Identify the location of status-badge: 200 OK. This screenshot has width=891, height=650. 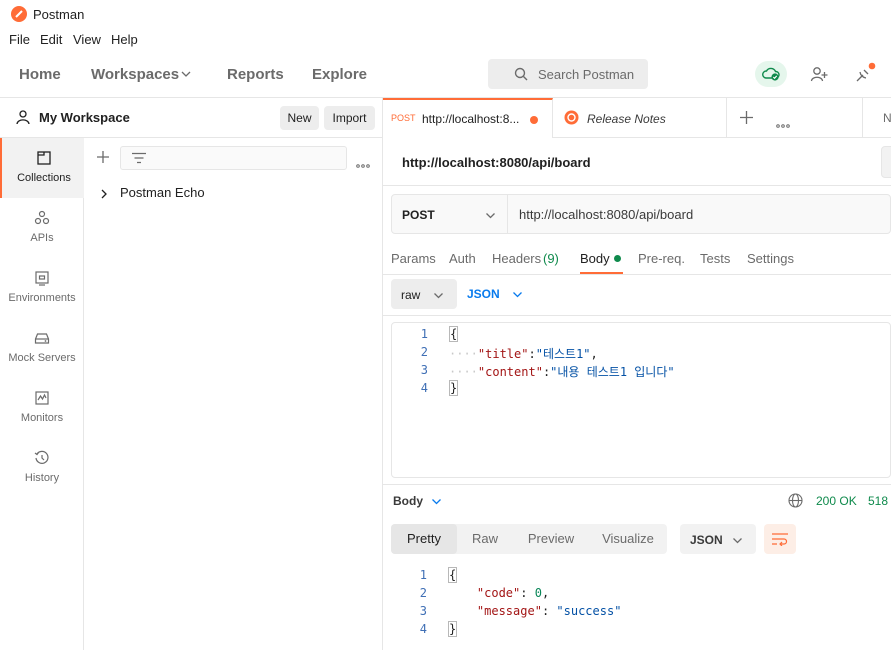
(836, 501).